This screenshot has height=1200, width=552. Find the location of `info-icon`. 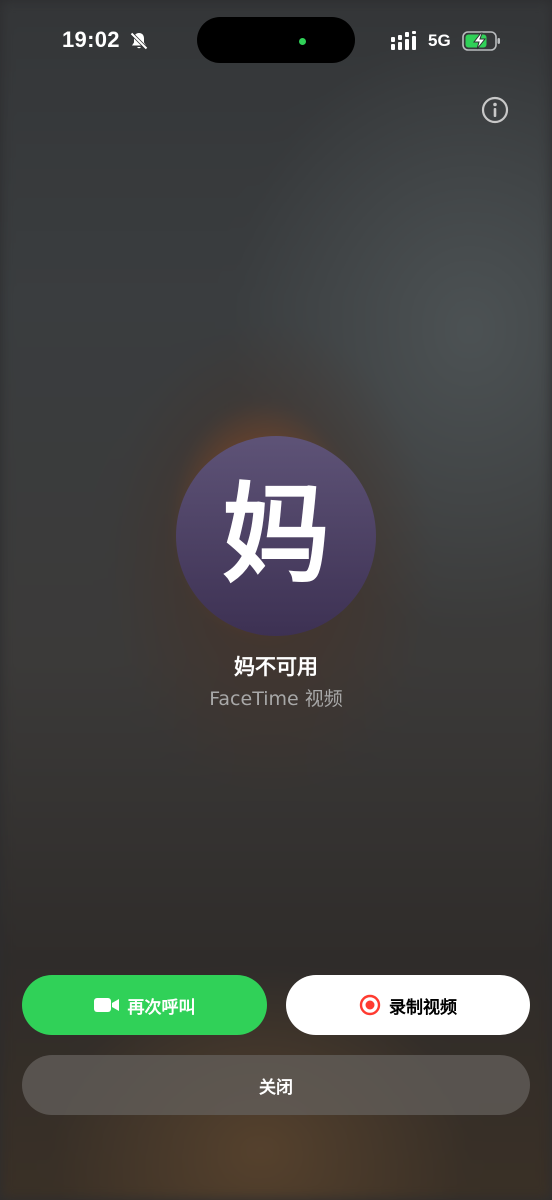

info-icon is located at coordinates (495, 110).